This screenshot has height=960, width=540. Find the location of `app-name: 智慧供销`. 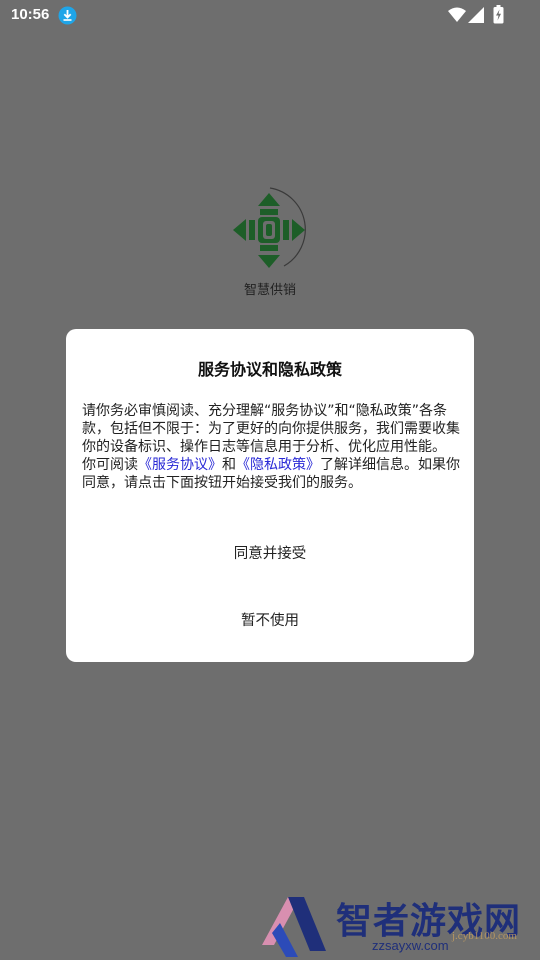

app-name: 智慧供销 is located at coordinates (269, 290).